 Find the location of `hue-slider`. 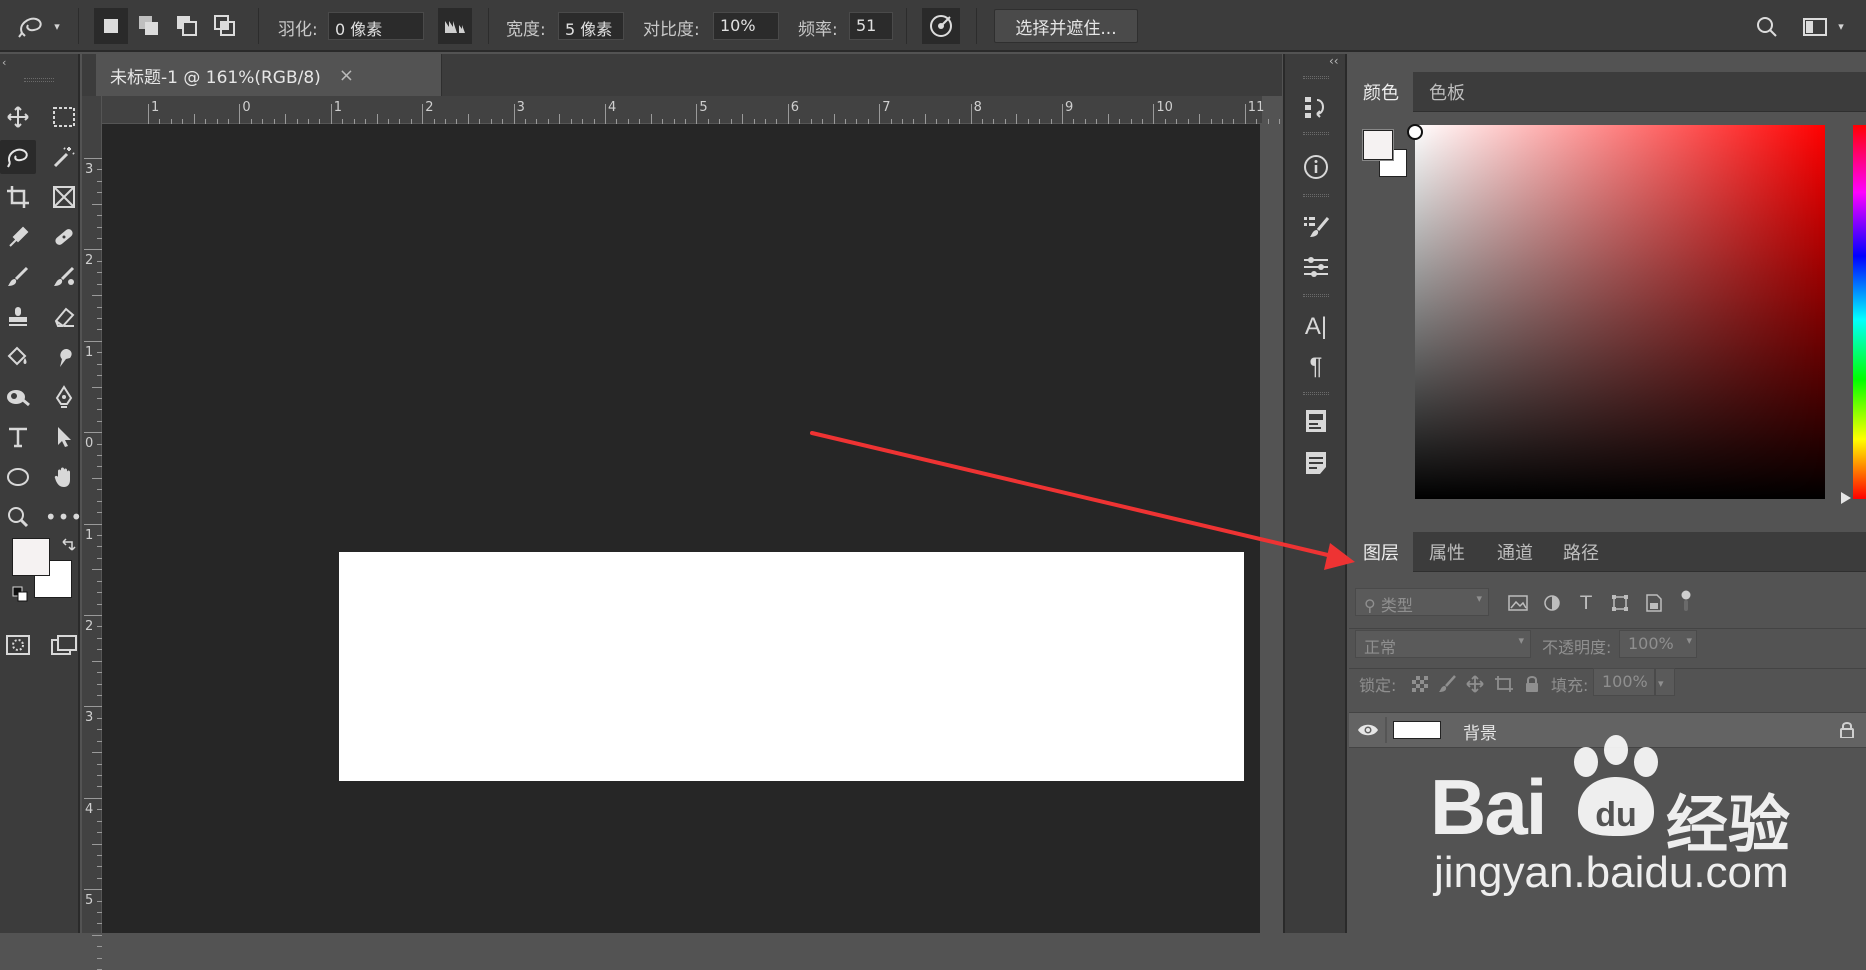

hue-slider is located at coordinates (1859, 312).